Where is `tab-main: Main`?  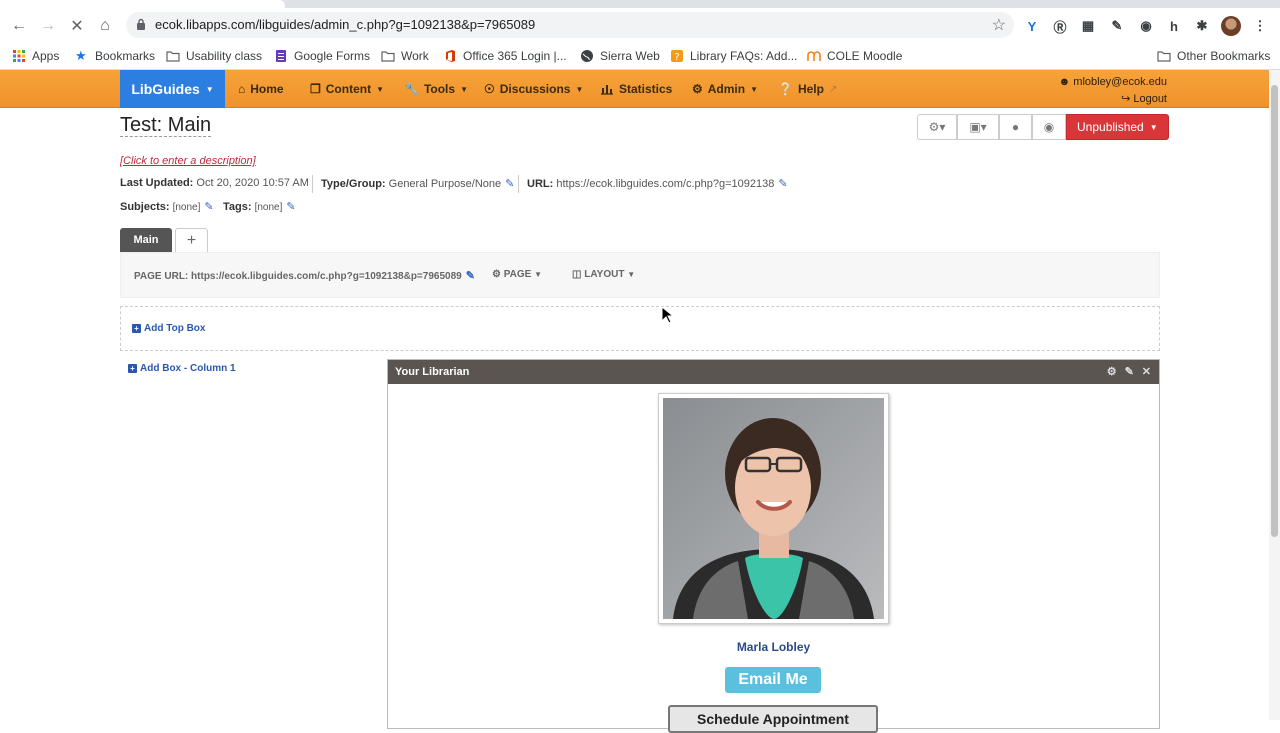 tab-main: Main is located at coordinates (146, 240).